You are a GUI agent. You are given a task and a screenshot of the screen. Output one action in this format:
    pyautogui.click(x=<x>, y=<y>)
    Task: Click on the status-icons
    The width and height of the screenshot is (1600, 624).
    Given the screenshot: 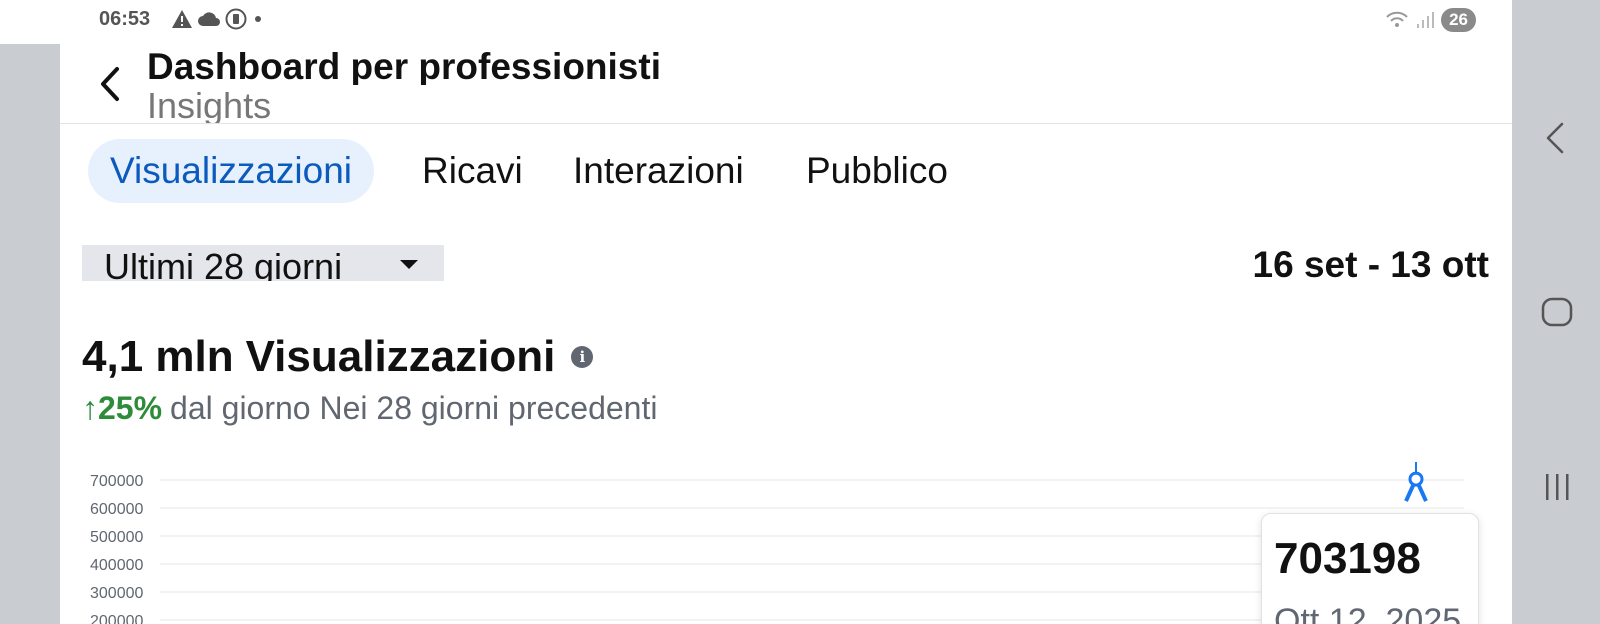 What is the action you would take?
    pyautogui.click(x=218, y=19)
    